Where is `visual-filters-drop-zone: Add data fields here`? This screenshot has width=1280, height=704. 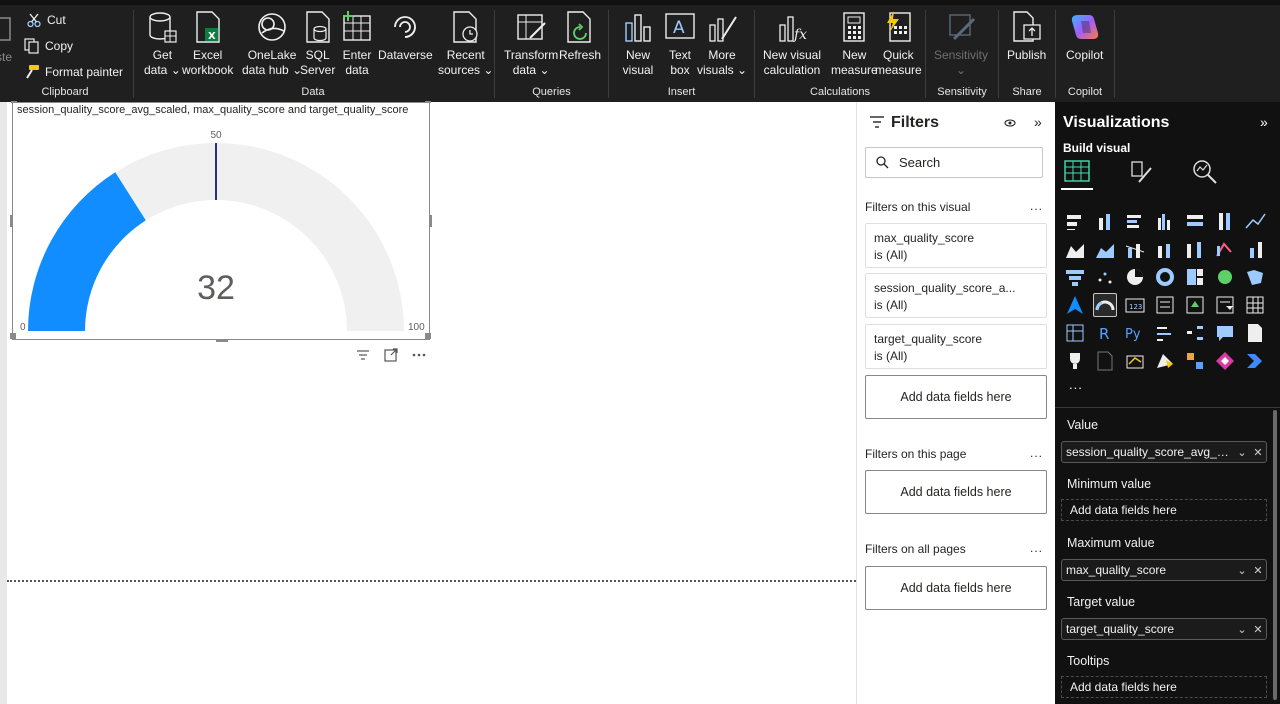 visual-filters-drop-zone: Add data fields here is located at coordinates (956, 397).